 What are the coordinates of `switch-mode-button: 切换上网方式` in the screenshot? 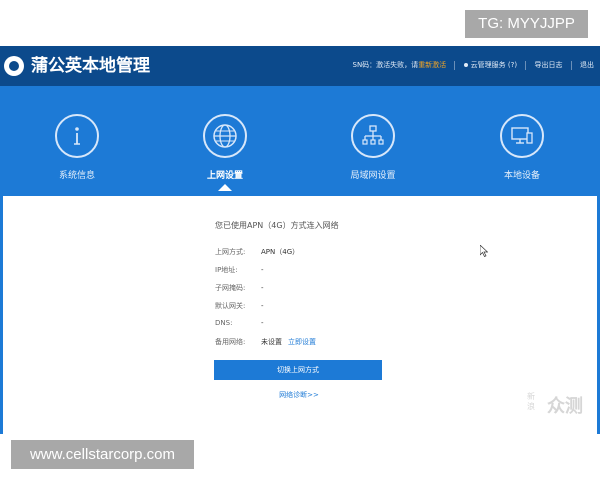 It's located at (298, 370).